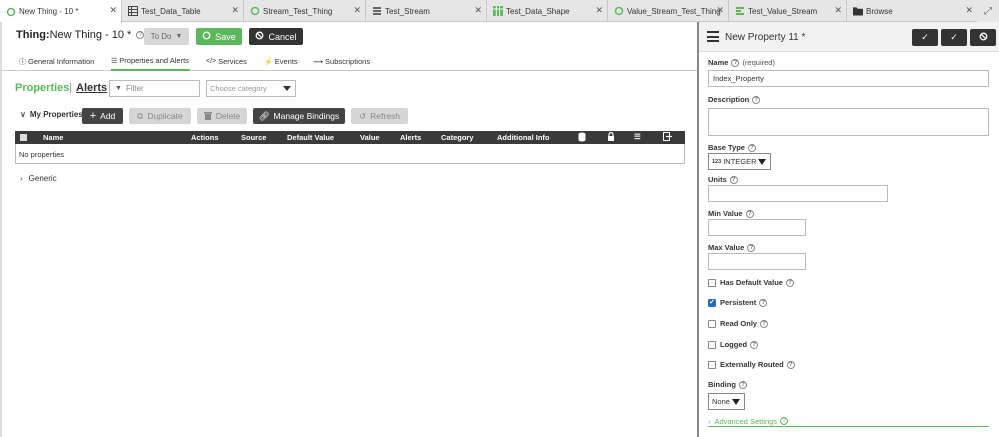  I want to click on tab-general-information: ⓘ General Information, so click(56, 61).